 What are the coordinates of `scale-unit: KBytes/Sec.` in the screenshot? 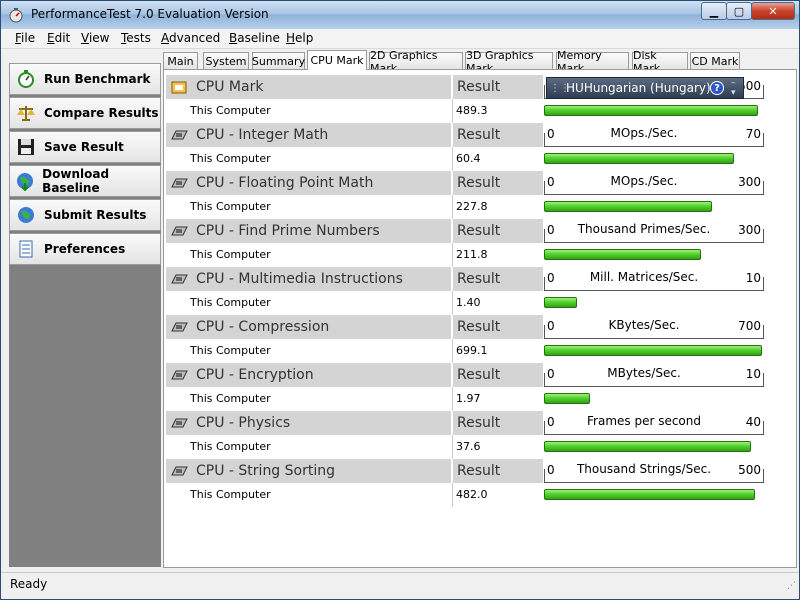 It's located at (644, 325).